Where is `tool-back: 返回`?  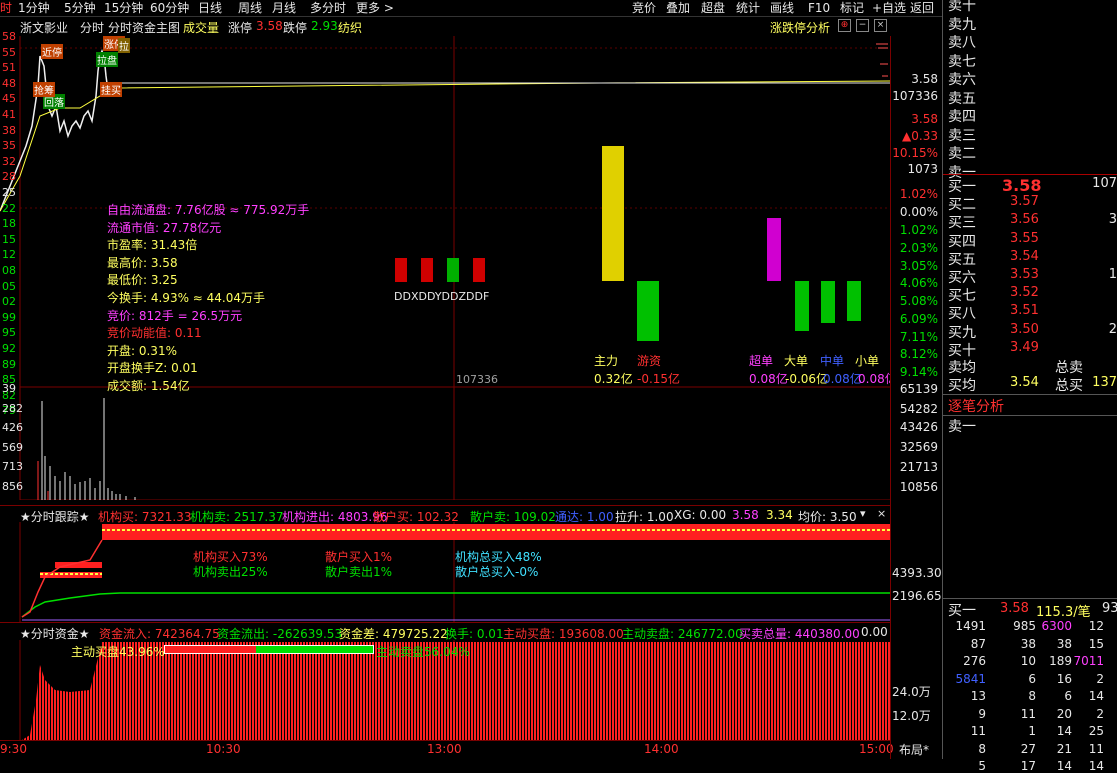
tool-back: 返回 is located at coordinates (922, 8).